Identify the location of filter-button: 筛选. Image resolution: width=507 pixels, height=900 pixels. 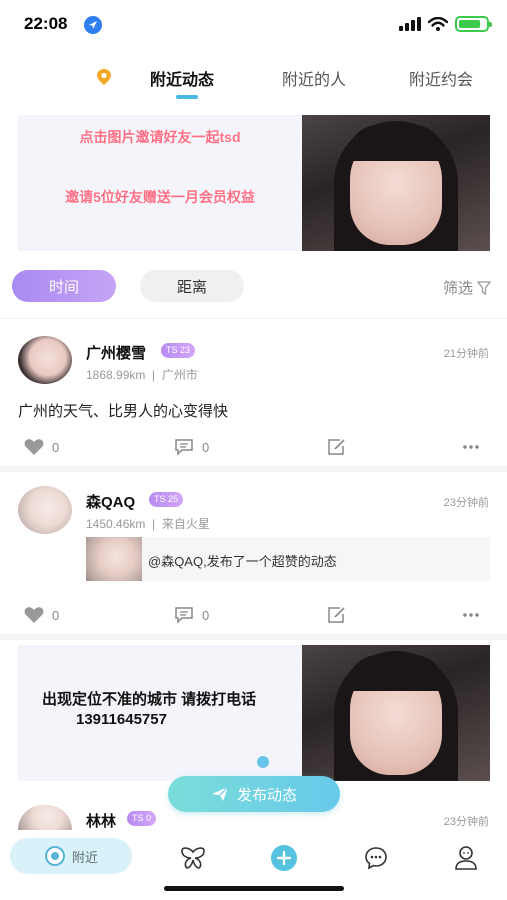
(467, 287).